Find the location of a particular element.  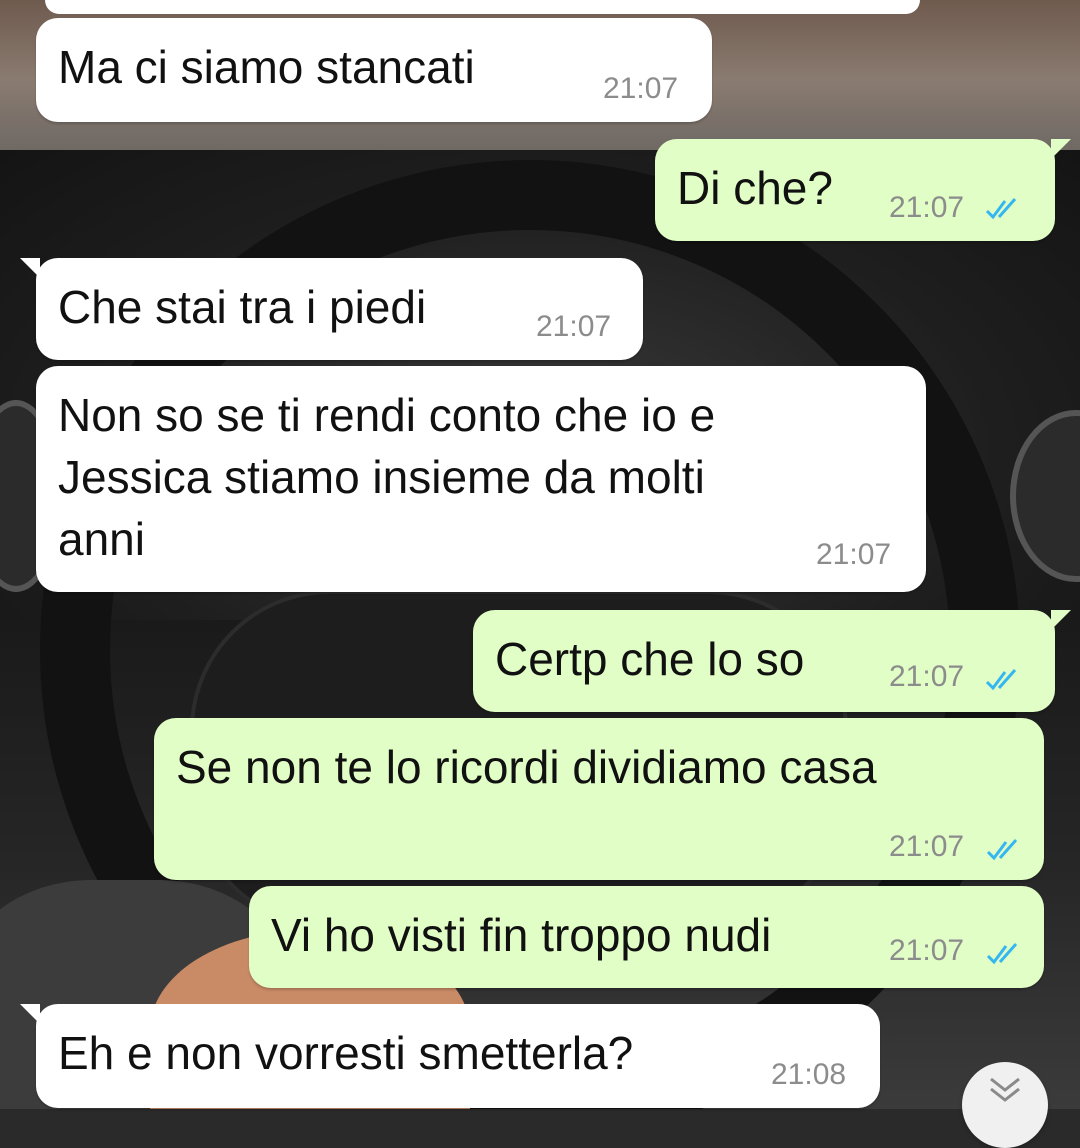

message-outgoing: Vi ho visti fin troppo nudi 21:07 is located at coordinates (646, 937).